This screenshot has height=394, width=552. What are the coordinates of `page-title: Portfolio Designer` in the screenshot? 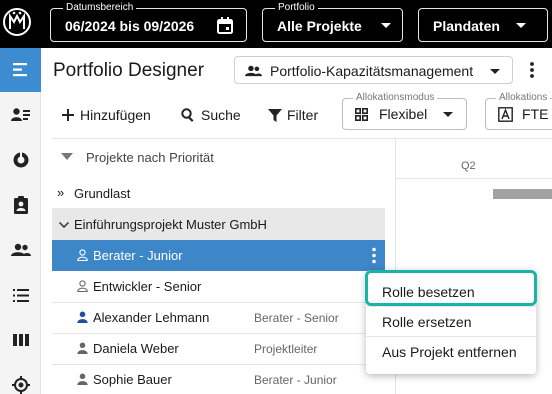 It's located at (129, 70).